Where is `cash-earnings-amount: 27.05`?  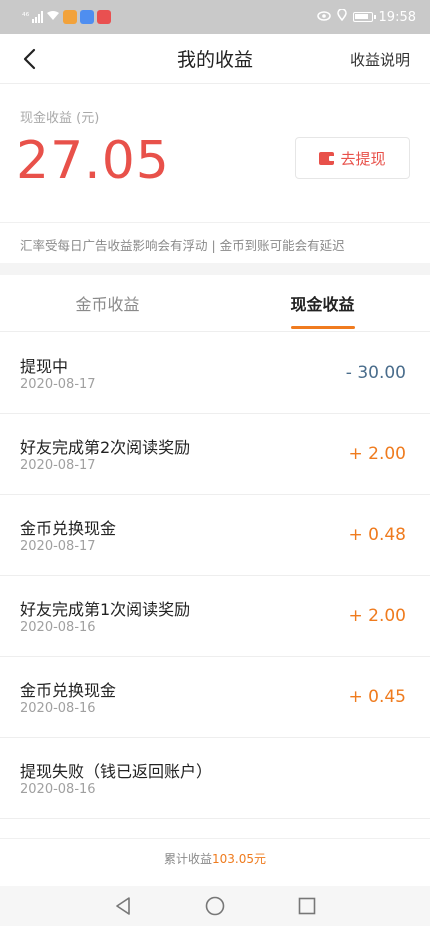
cash-earnings-amount: 27.05 is located at coordinates (93, 161).